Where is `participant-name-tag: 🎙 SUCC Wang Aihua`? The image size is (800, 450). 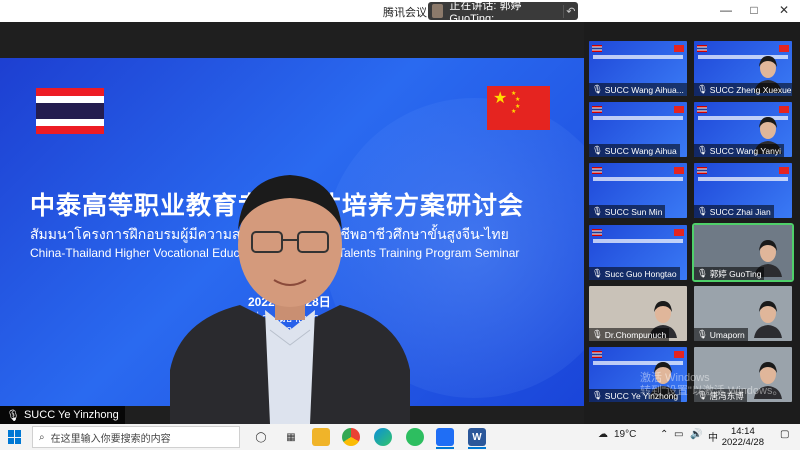 participant-name-tag: 🎙 SUCC Wang Aihua is located at coordinates (634, 150).